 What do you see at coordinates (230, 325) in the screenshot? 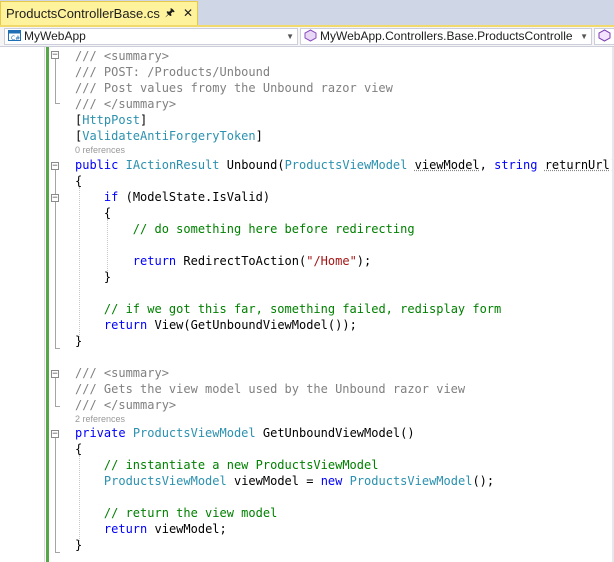
I see `code-line: return View(GetUnboundViewModel());` at bounding box center [230, 325].